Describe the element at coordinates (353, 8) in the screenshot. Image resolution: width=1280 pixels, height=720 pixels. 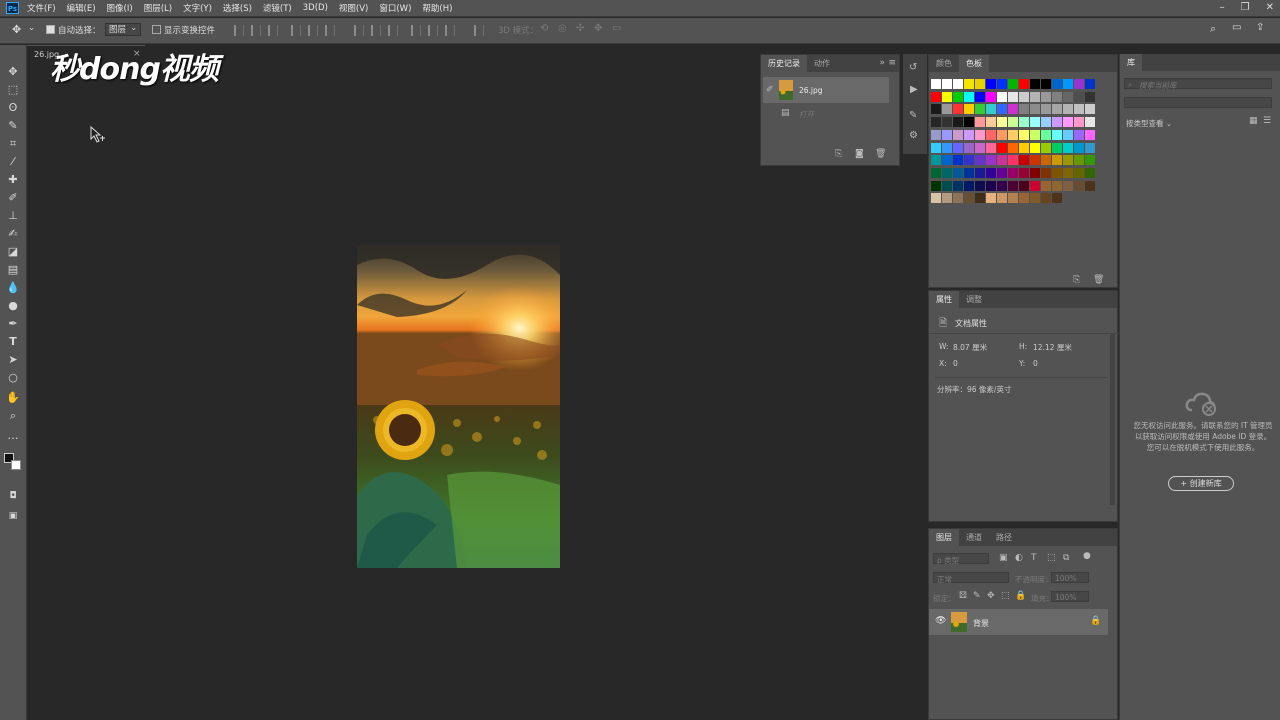
I see `menu-view: 视图(V)` at that location.